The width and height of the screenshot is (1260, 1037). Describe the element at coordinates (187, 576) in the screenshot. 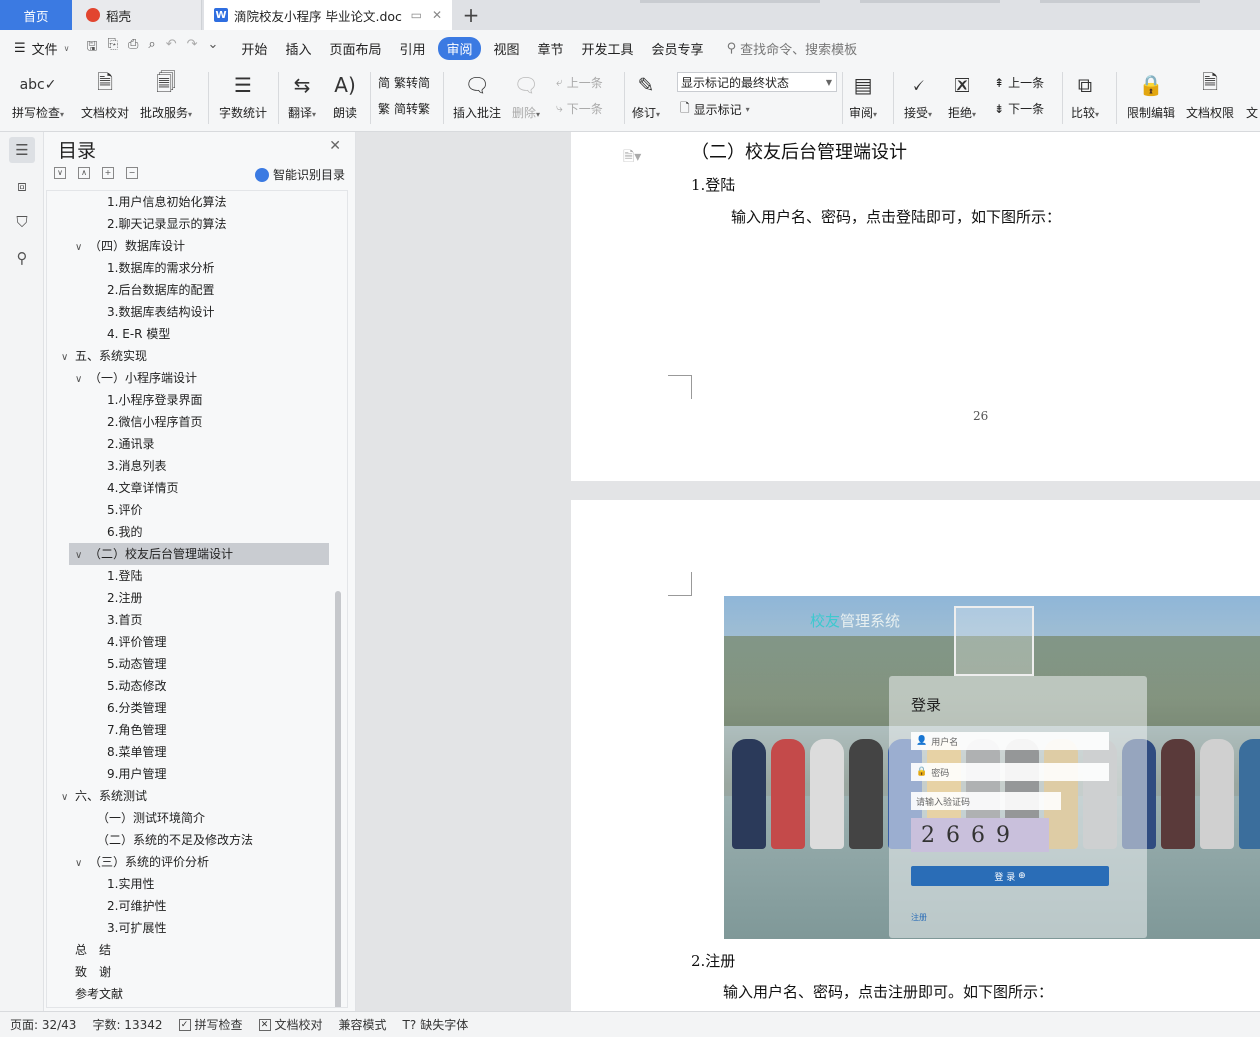

I see `toc-item: 1.登陆` at that location.